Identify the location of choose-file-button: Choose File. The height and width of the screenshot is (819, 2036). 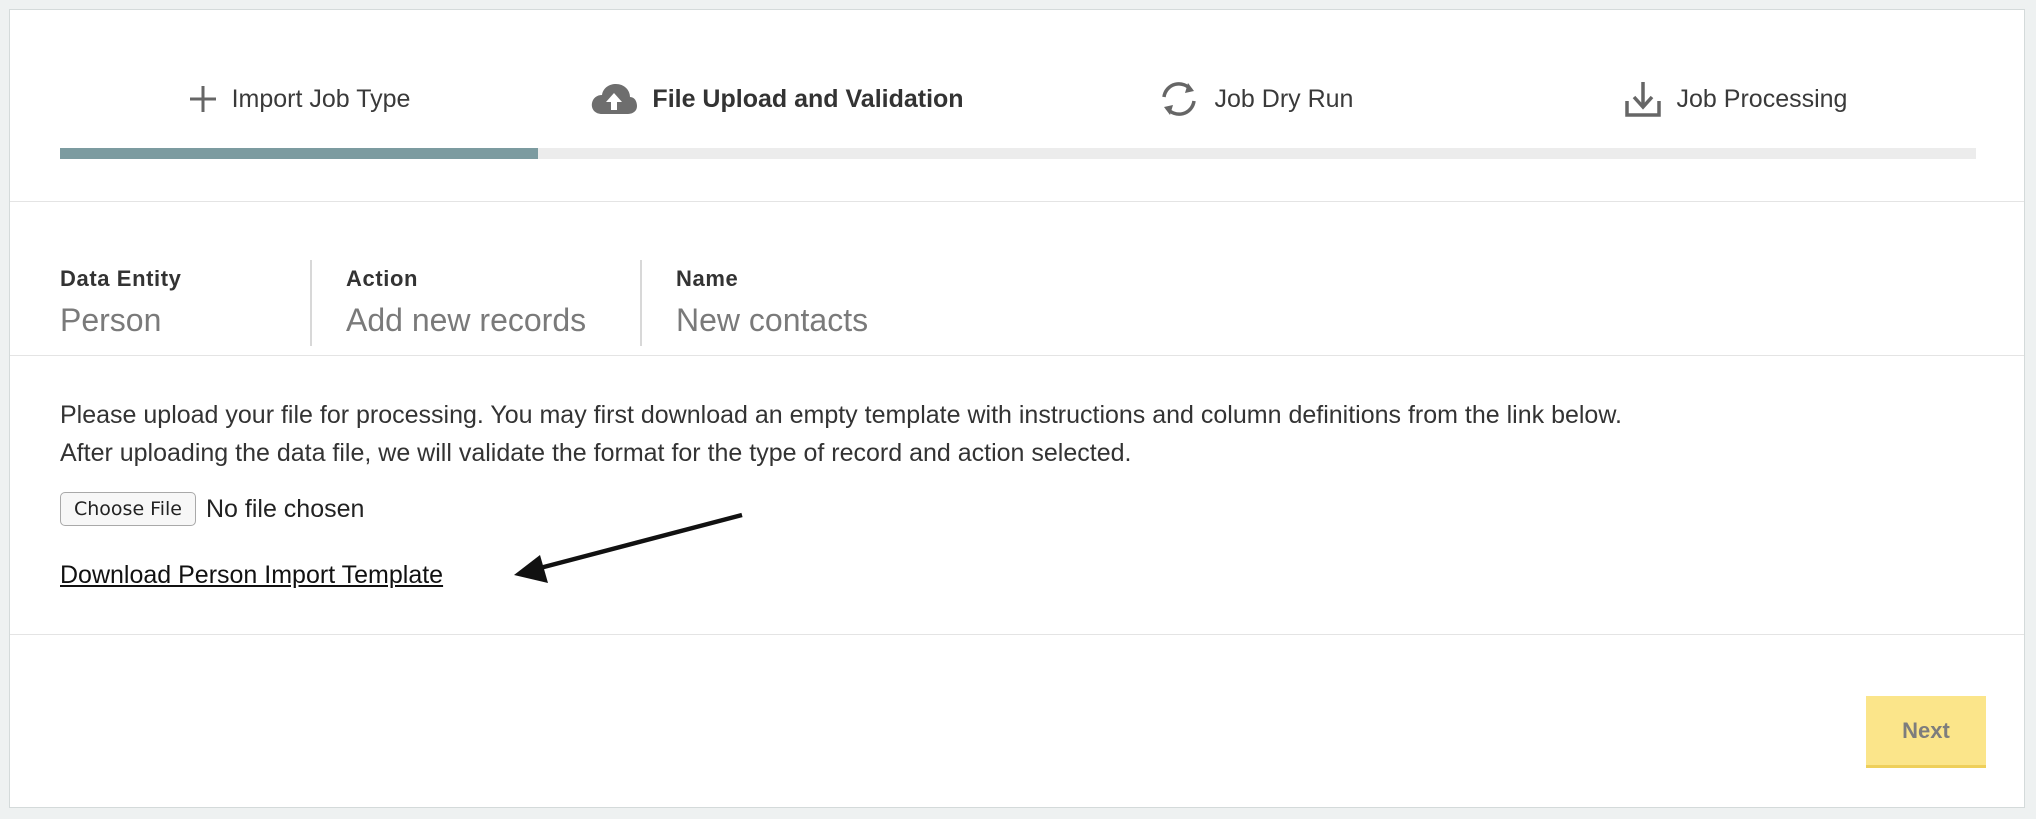
(128, 509).